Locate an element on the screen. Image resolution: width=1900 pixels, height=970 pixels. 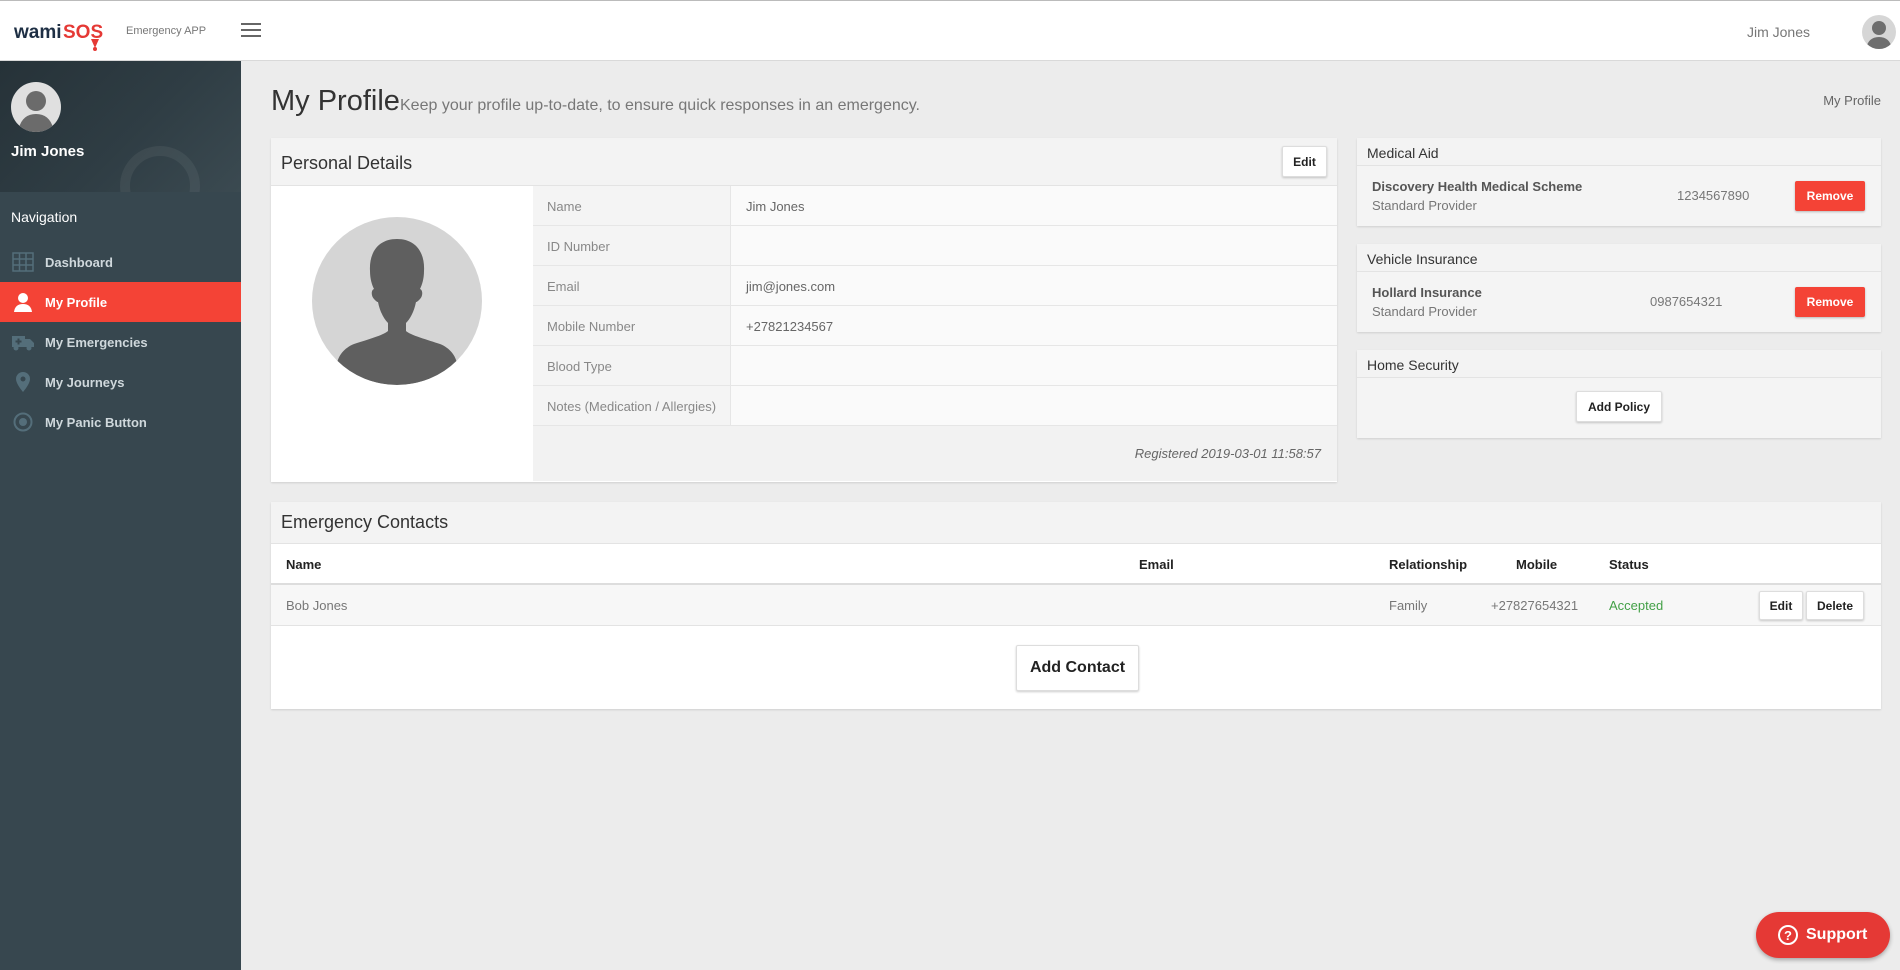
sidebar-item-label: Dashboard is located at coordinates (79, 262).